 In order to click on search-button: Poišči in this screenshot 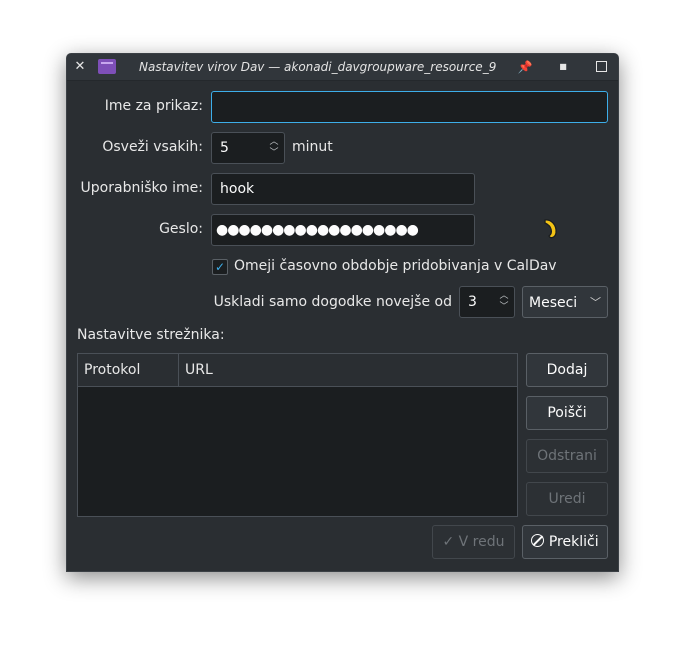, I will do `click(567, 413)`.